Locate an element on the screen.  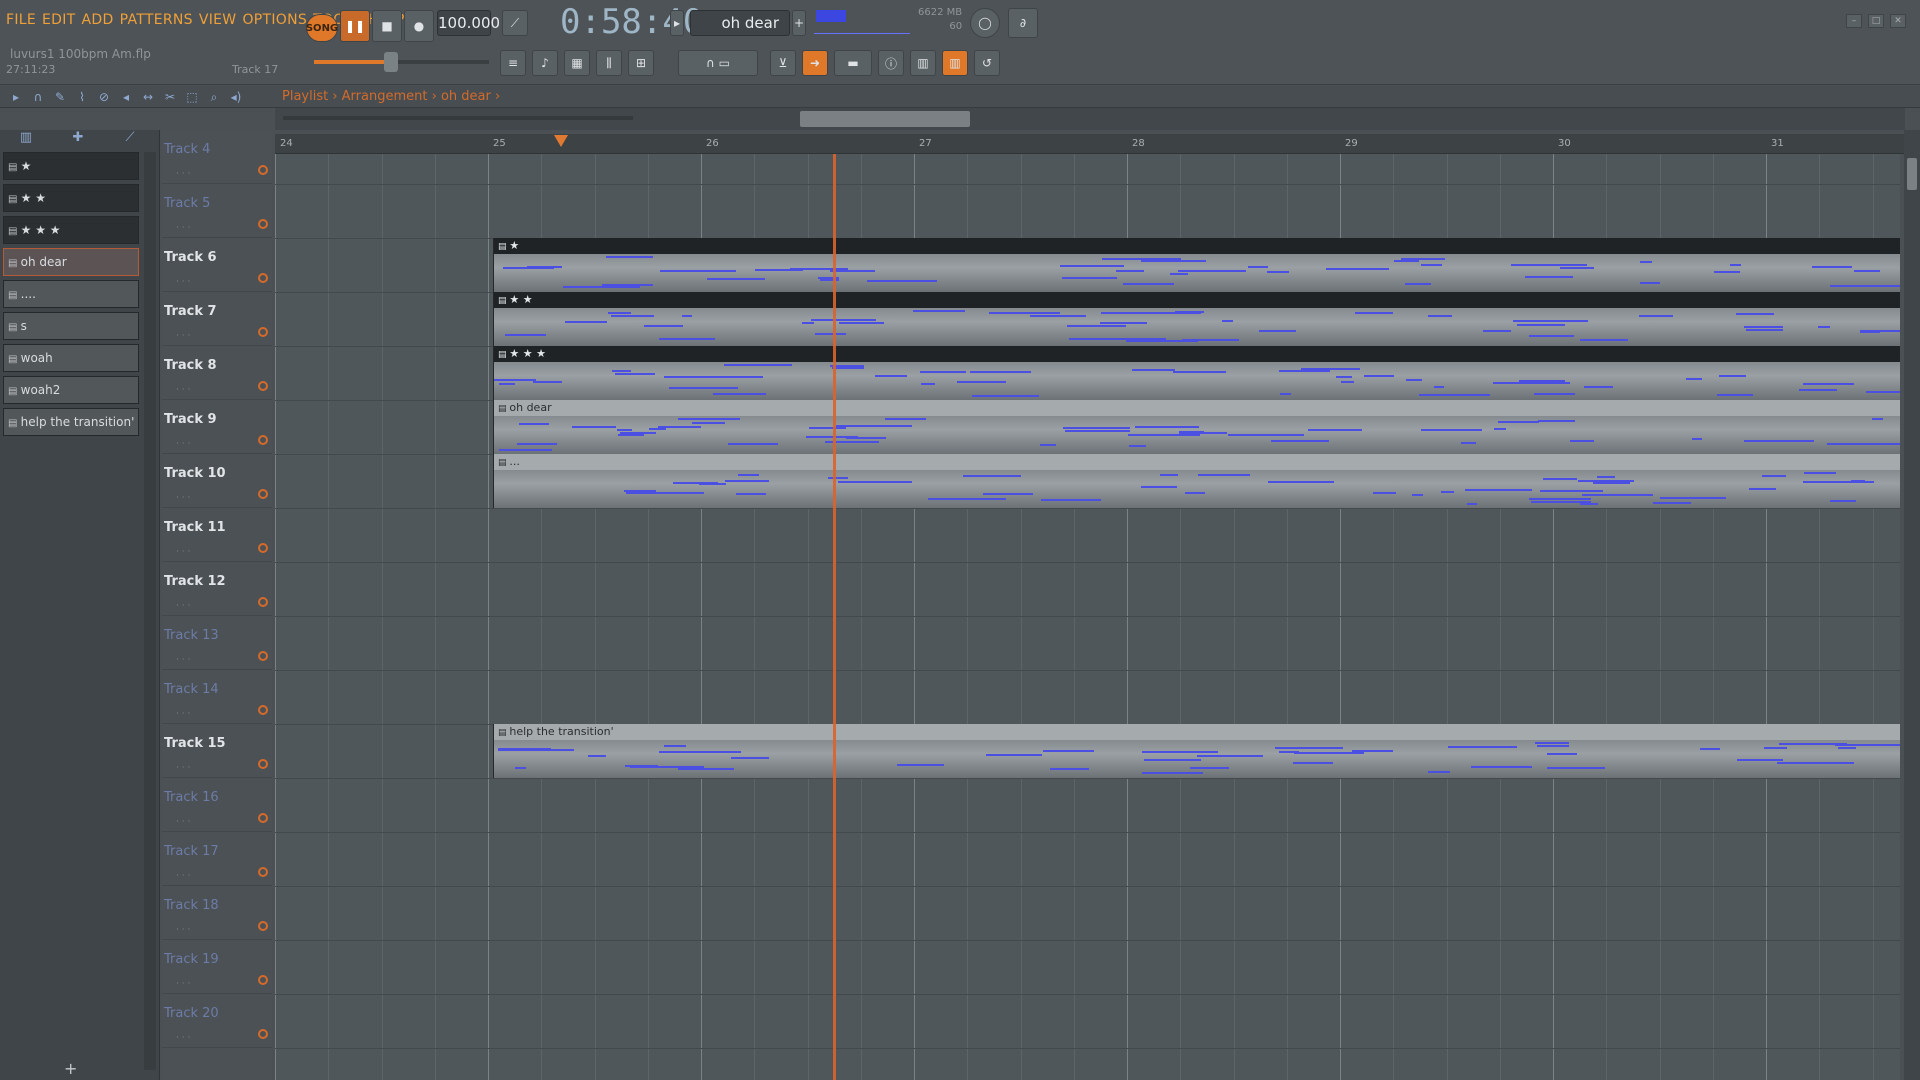
patterns-tab-icon: ▥ is located at coordinates (26, 137).